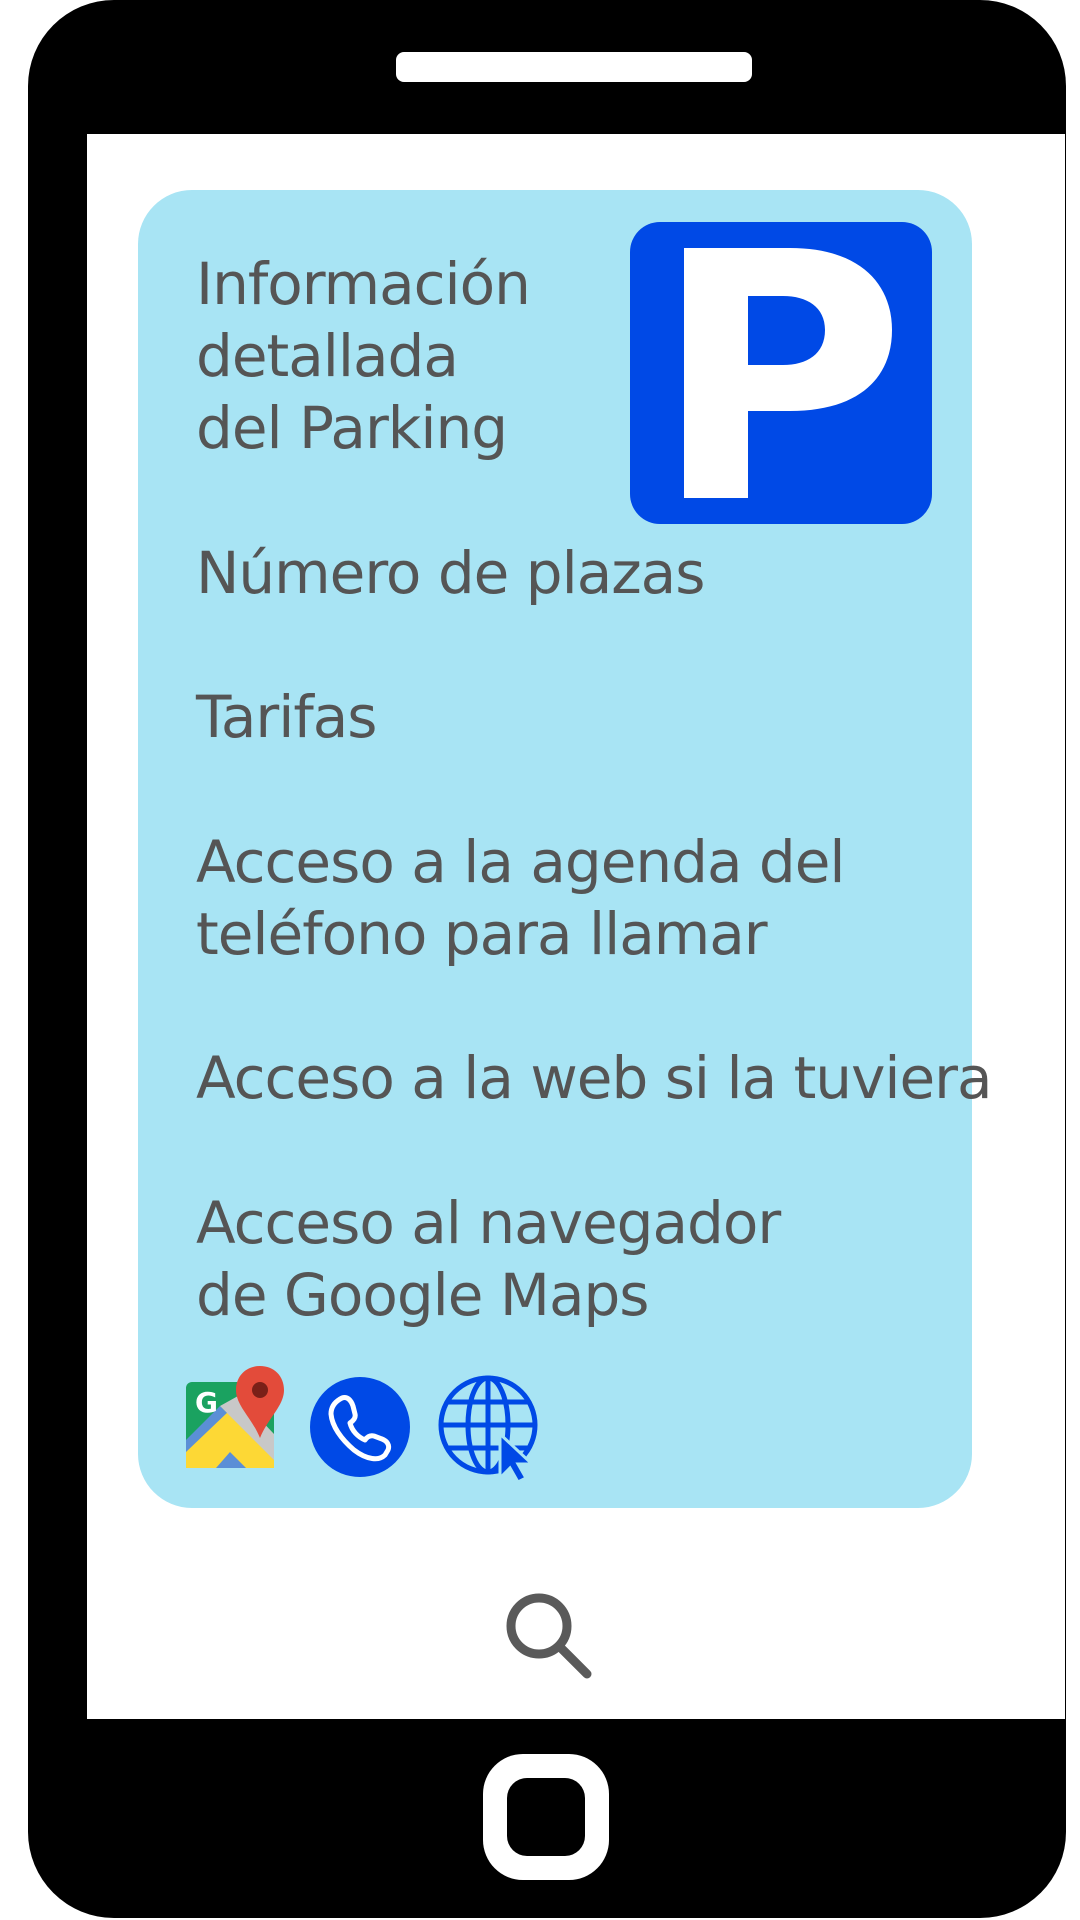  I want to click on home-button, so click(546, 1817).